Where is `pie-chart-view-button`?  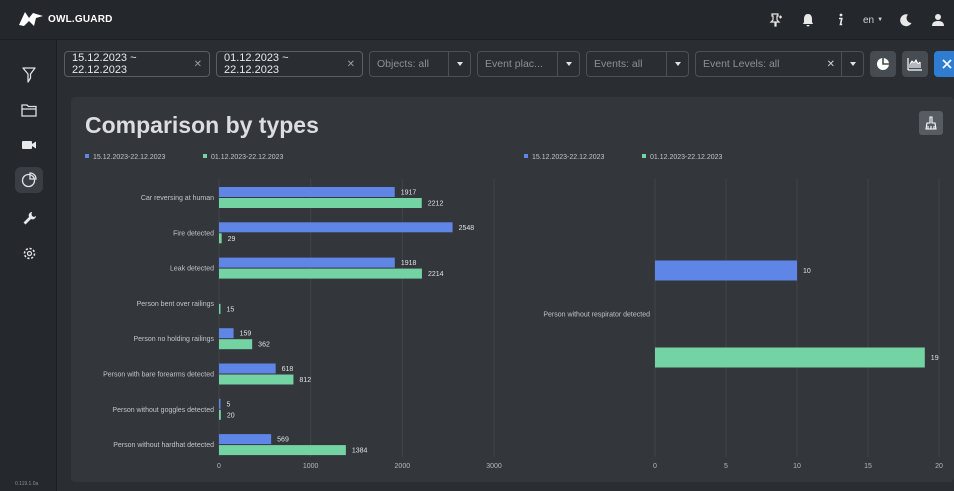 pie-chart-view-button is located at coordinates (883, 64).